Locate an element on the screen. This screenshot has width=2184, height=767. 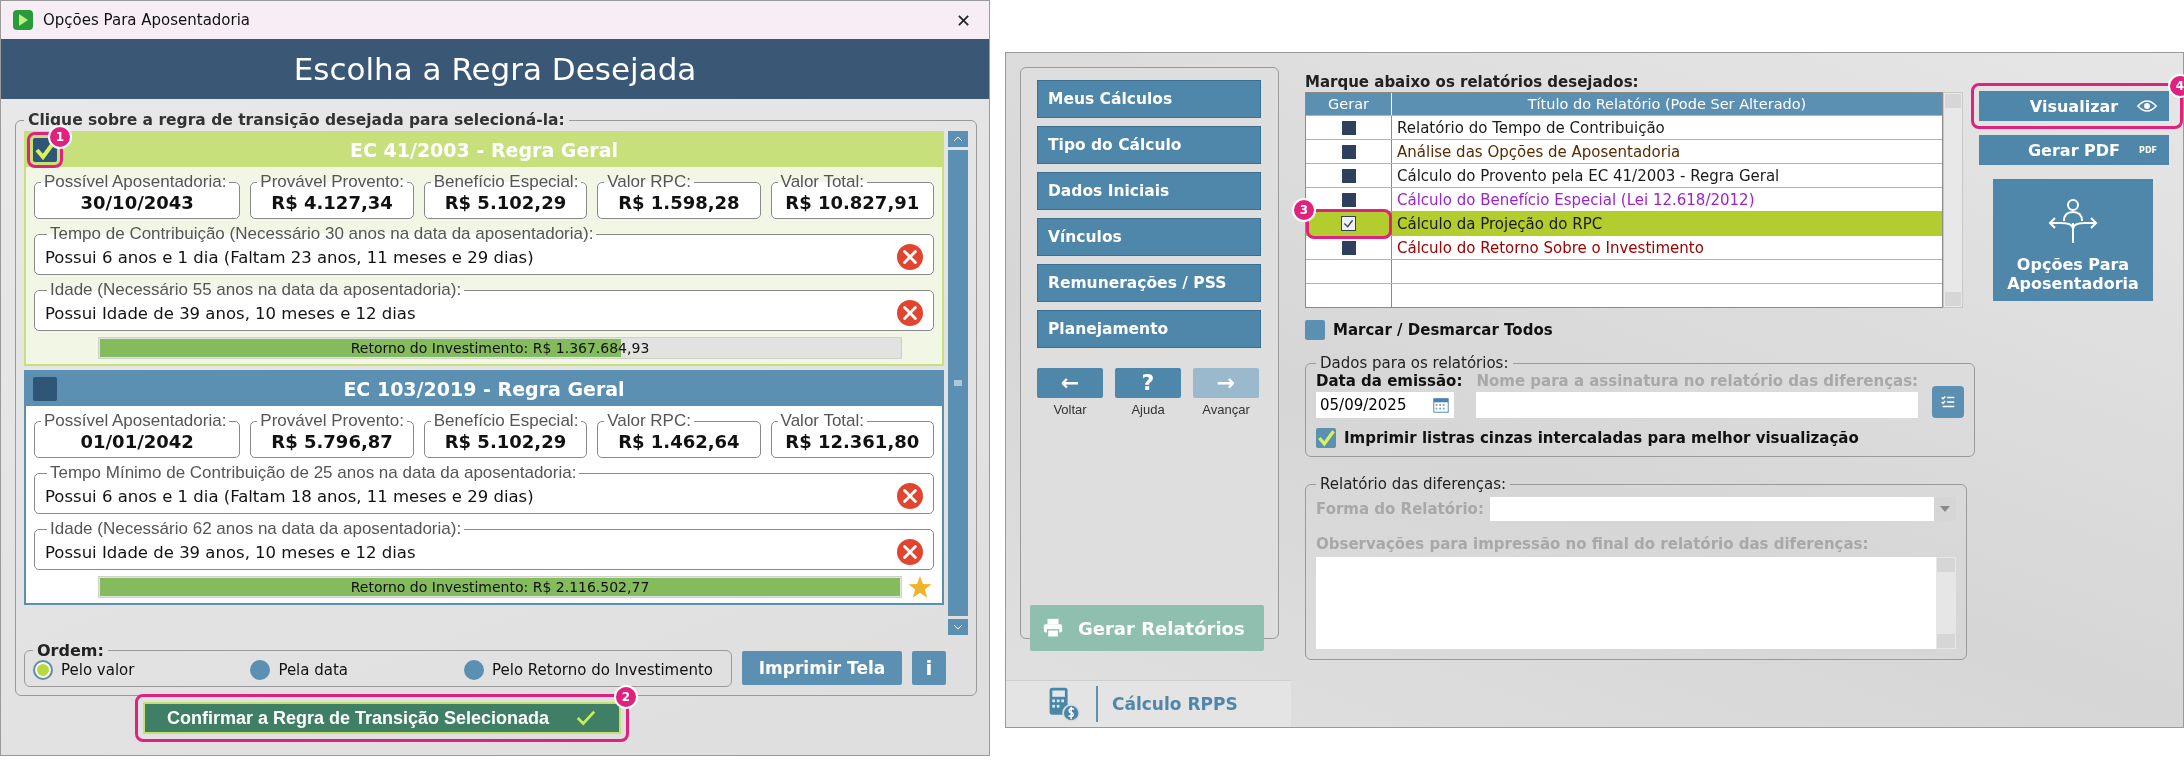
field-label: Tempo de Contribuição (Necessário 30 anos na data da aposentadoria): is located at coordinates (322, 234).